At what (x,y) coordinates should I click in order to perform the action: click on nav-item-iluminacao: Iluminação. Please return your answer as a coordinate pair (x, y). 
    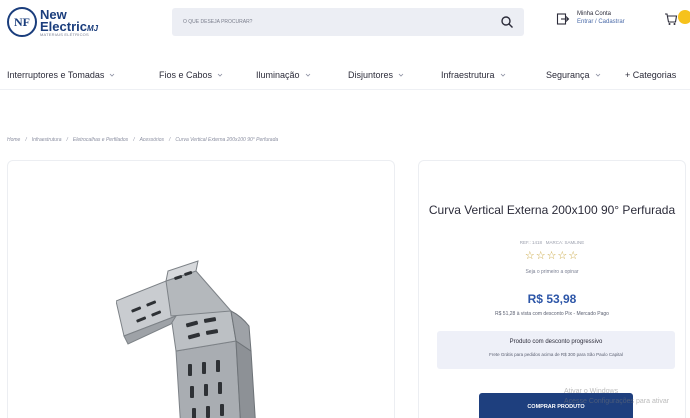
    Looking at the image, I should click on (283, 75).